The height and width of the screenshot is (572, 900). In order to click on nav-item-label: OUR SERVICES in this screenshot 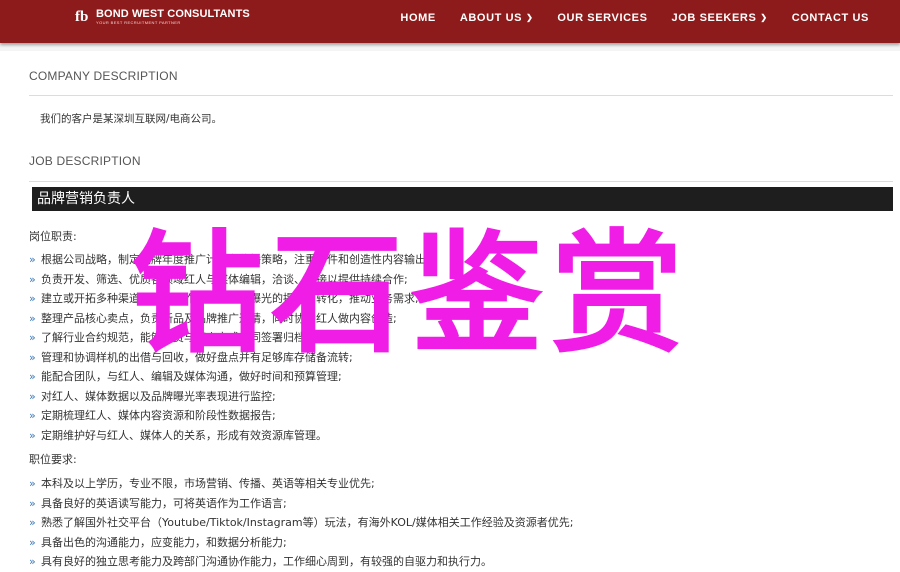, I will do `click(602, 17)`.